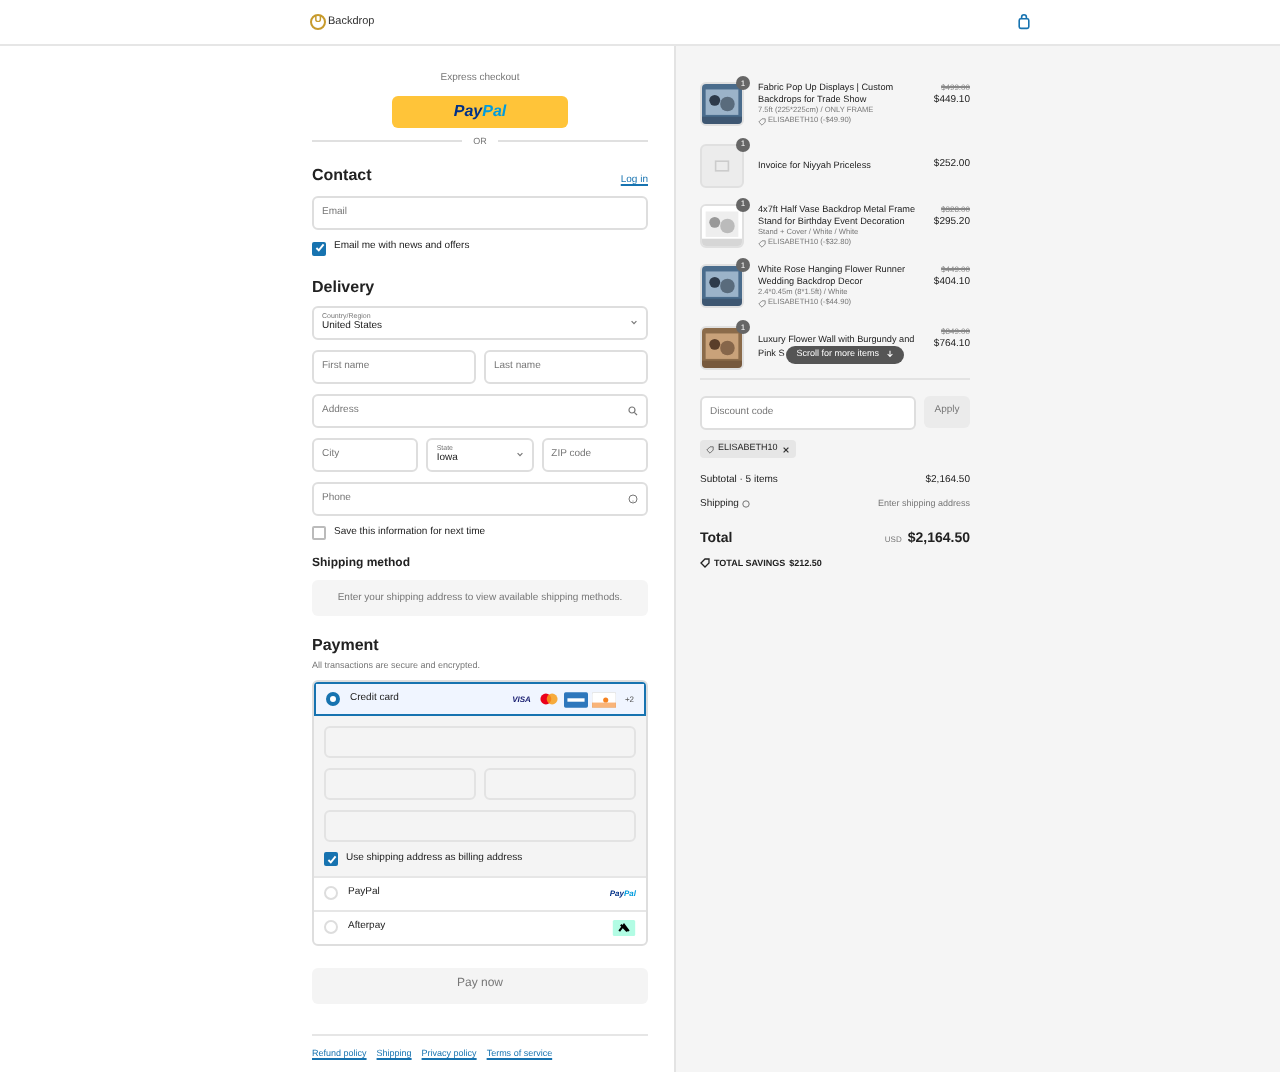  Describe the element at coordinates (1024, 22) in the screenshot. I see `shopping-bag-icon` at that location.